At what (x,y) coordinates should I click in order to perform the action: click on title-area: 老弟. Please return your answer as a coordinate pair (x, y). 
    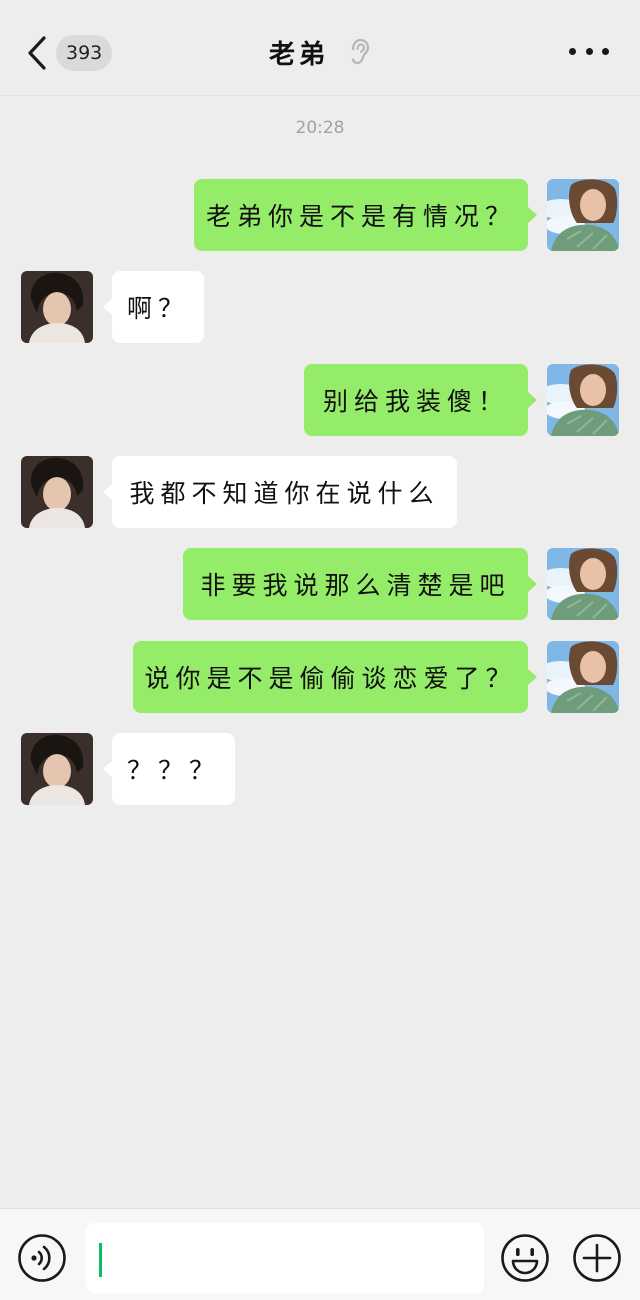
    Looking at the image, I should click on (320, 52).